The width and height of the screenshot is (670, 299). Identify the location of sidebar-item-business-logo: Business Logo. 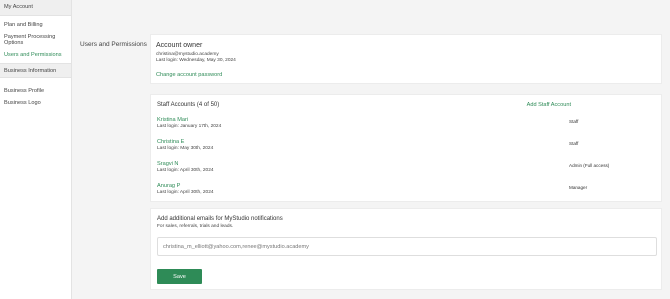
(35, 103).